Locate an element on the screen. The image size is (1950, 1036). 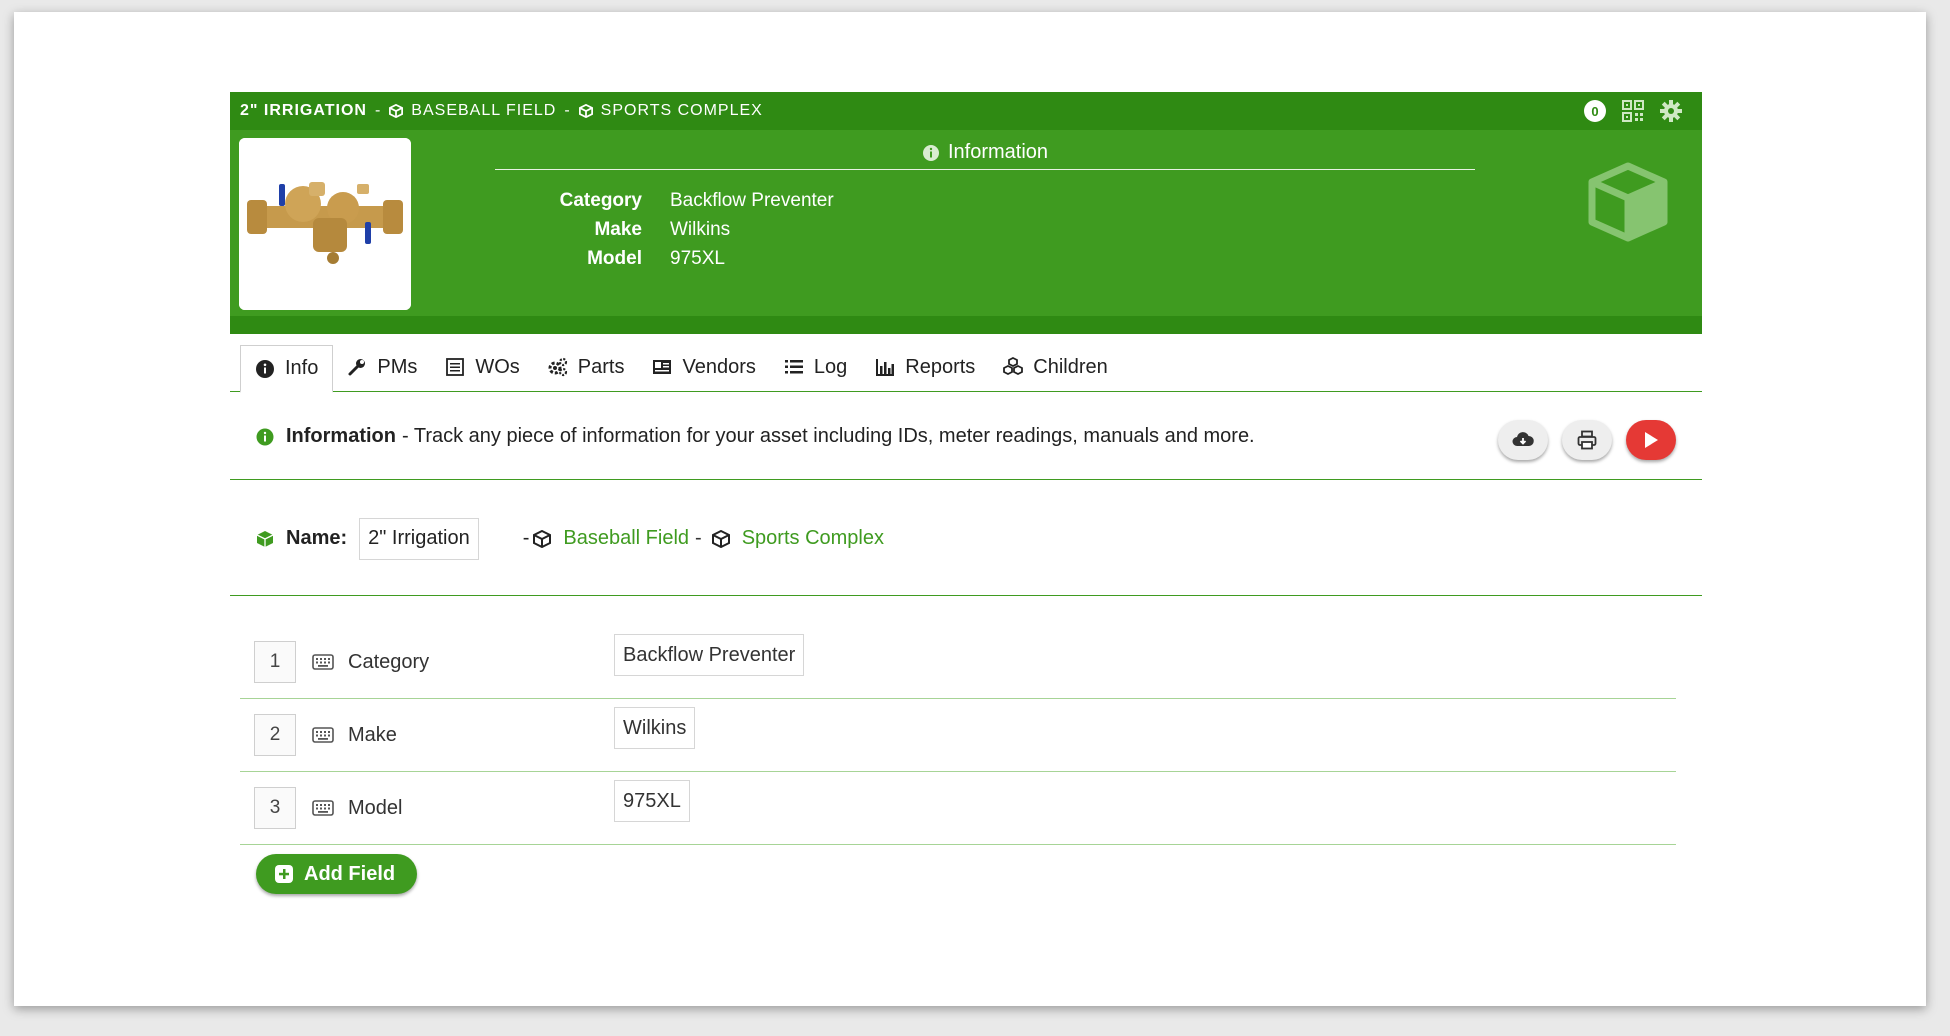
banner-title: Information is located at coordinates (341, 436).